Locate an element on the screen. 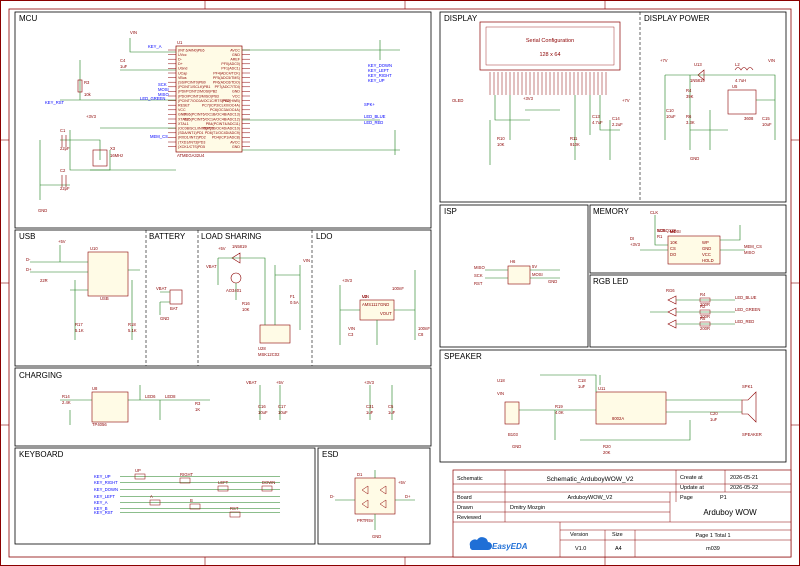 The image size is (800, 566). isp-header-h6 is located at coordinates (519, 275).